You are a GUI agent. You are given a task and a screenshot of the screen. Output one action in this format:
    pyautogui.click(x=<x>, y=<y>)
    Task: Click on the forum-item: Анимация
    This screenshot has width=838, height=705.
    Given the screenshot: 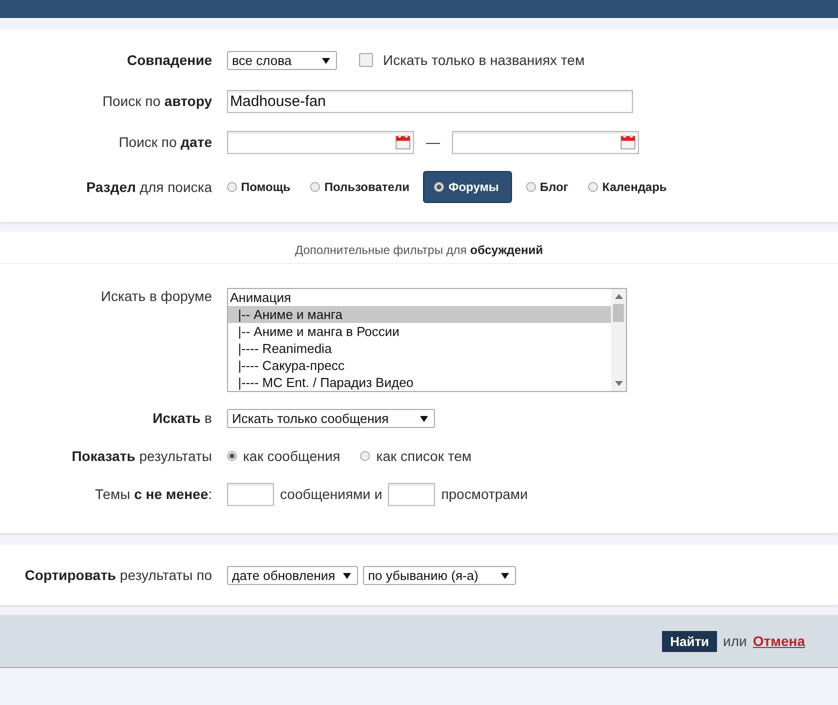 What is the action you would take?
    pyautogui.click(x=419, y=297)
    